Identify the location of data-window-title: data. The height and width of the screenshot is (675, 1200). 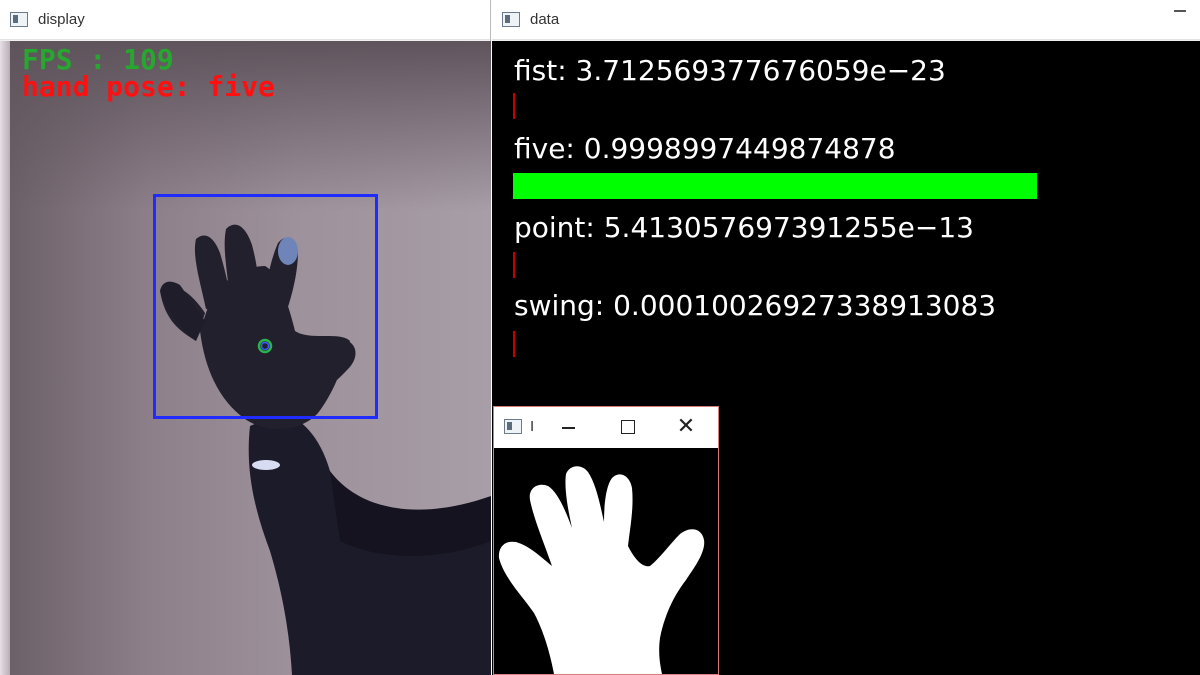
(545, 19).